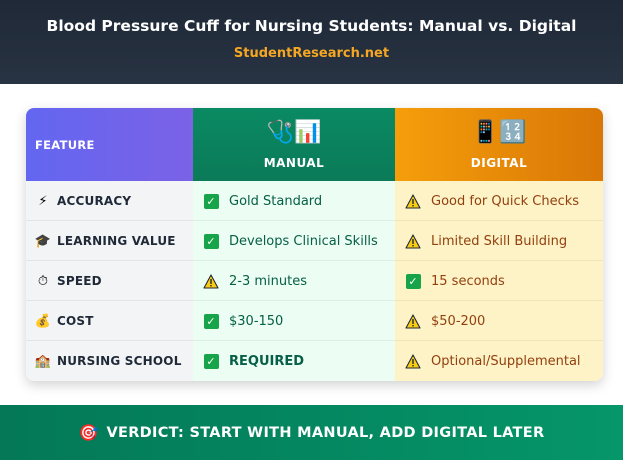  I want to click on digital-cell: Limited Skill Building, so click(499, 241).